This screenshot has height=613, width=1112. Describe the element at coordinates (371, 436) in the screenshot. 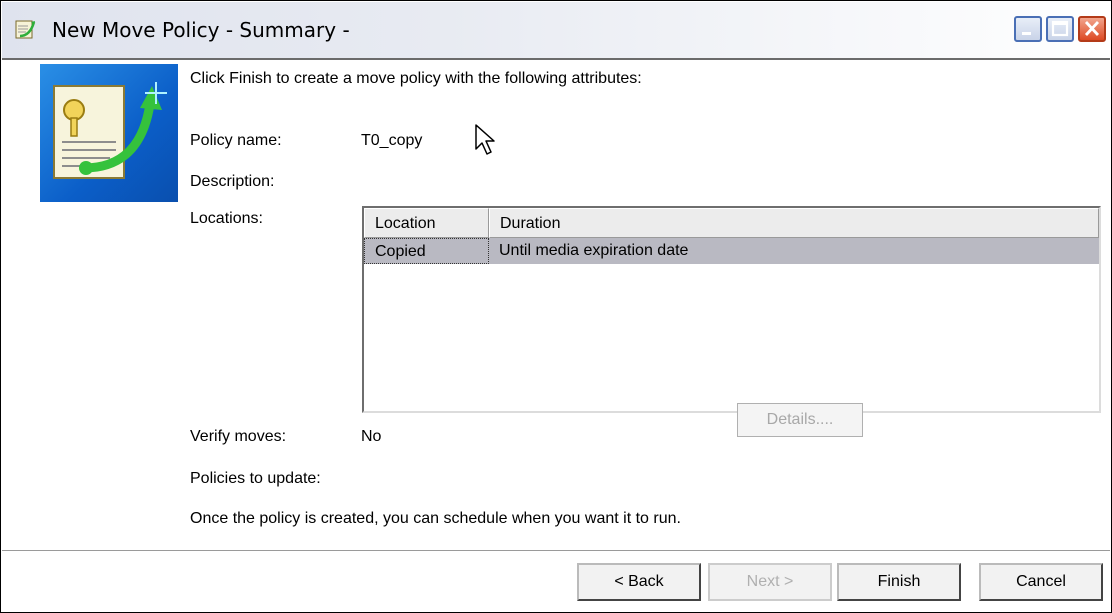

I see `verify-moves-value: No` at that location.